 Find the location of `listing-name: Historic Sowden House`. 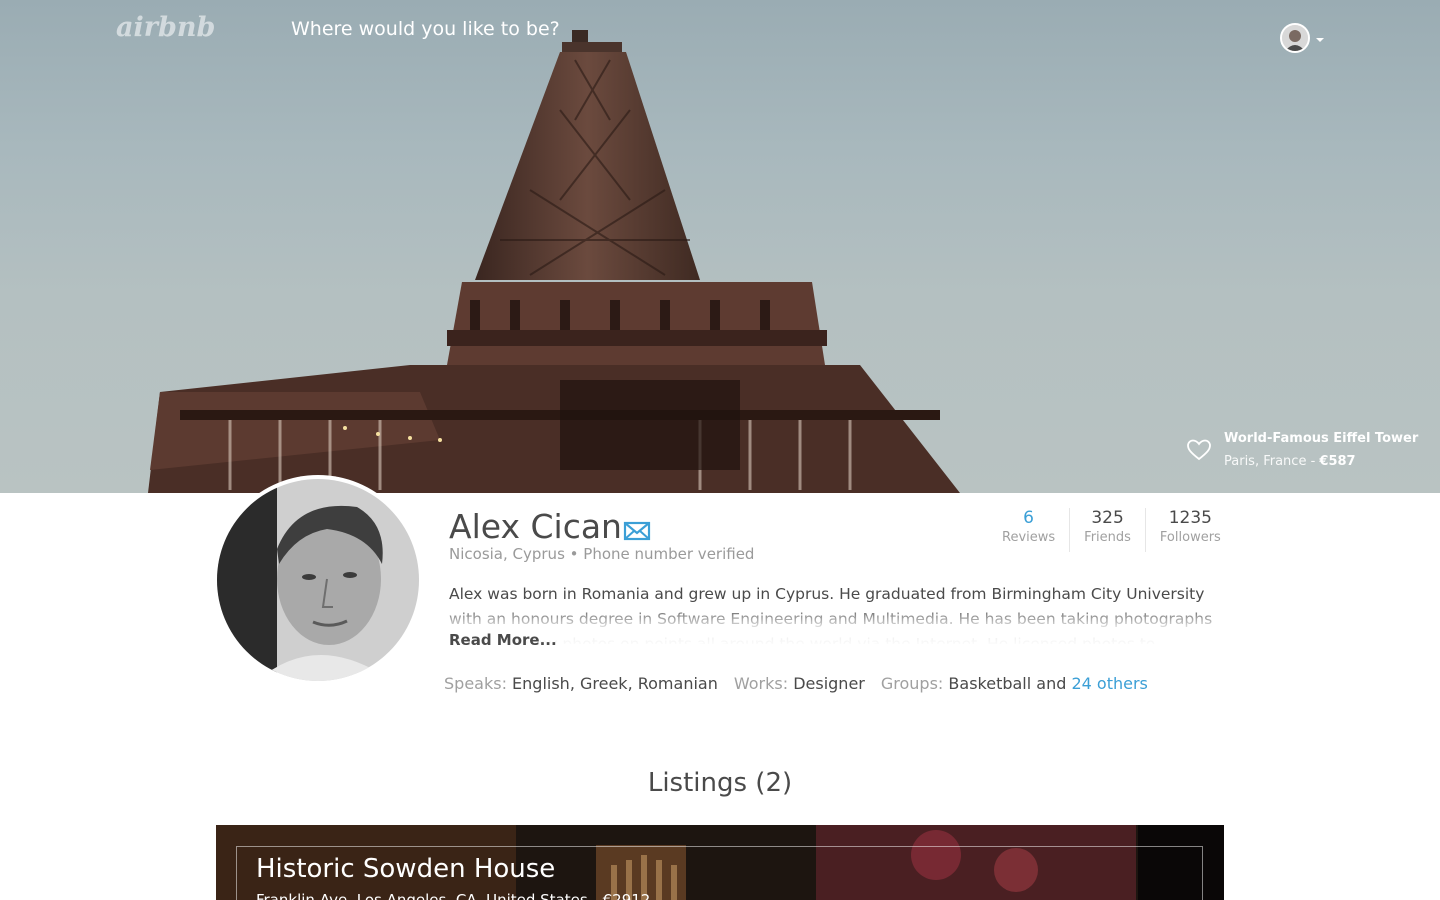

listing-name: Historic Sowden House is located at coordinates (405, 869).